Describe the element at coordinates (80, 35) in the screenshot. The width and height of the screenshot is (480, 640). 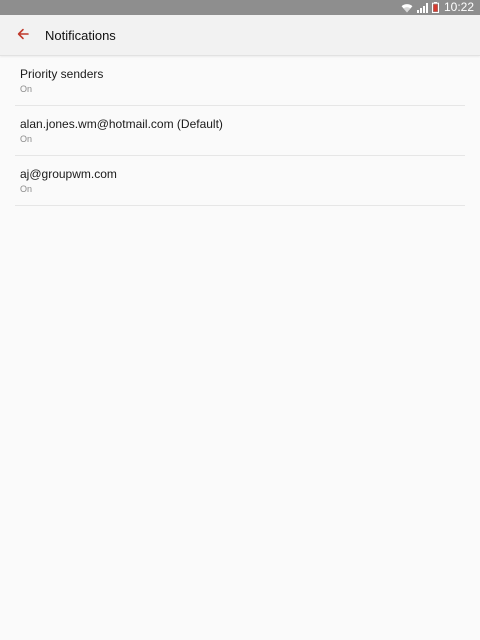
I see `page-title: Notifications` at that location.